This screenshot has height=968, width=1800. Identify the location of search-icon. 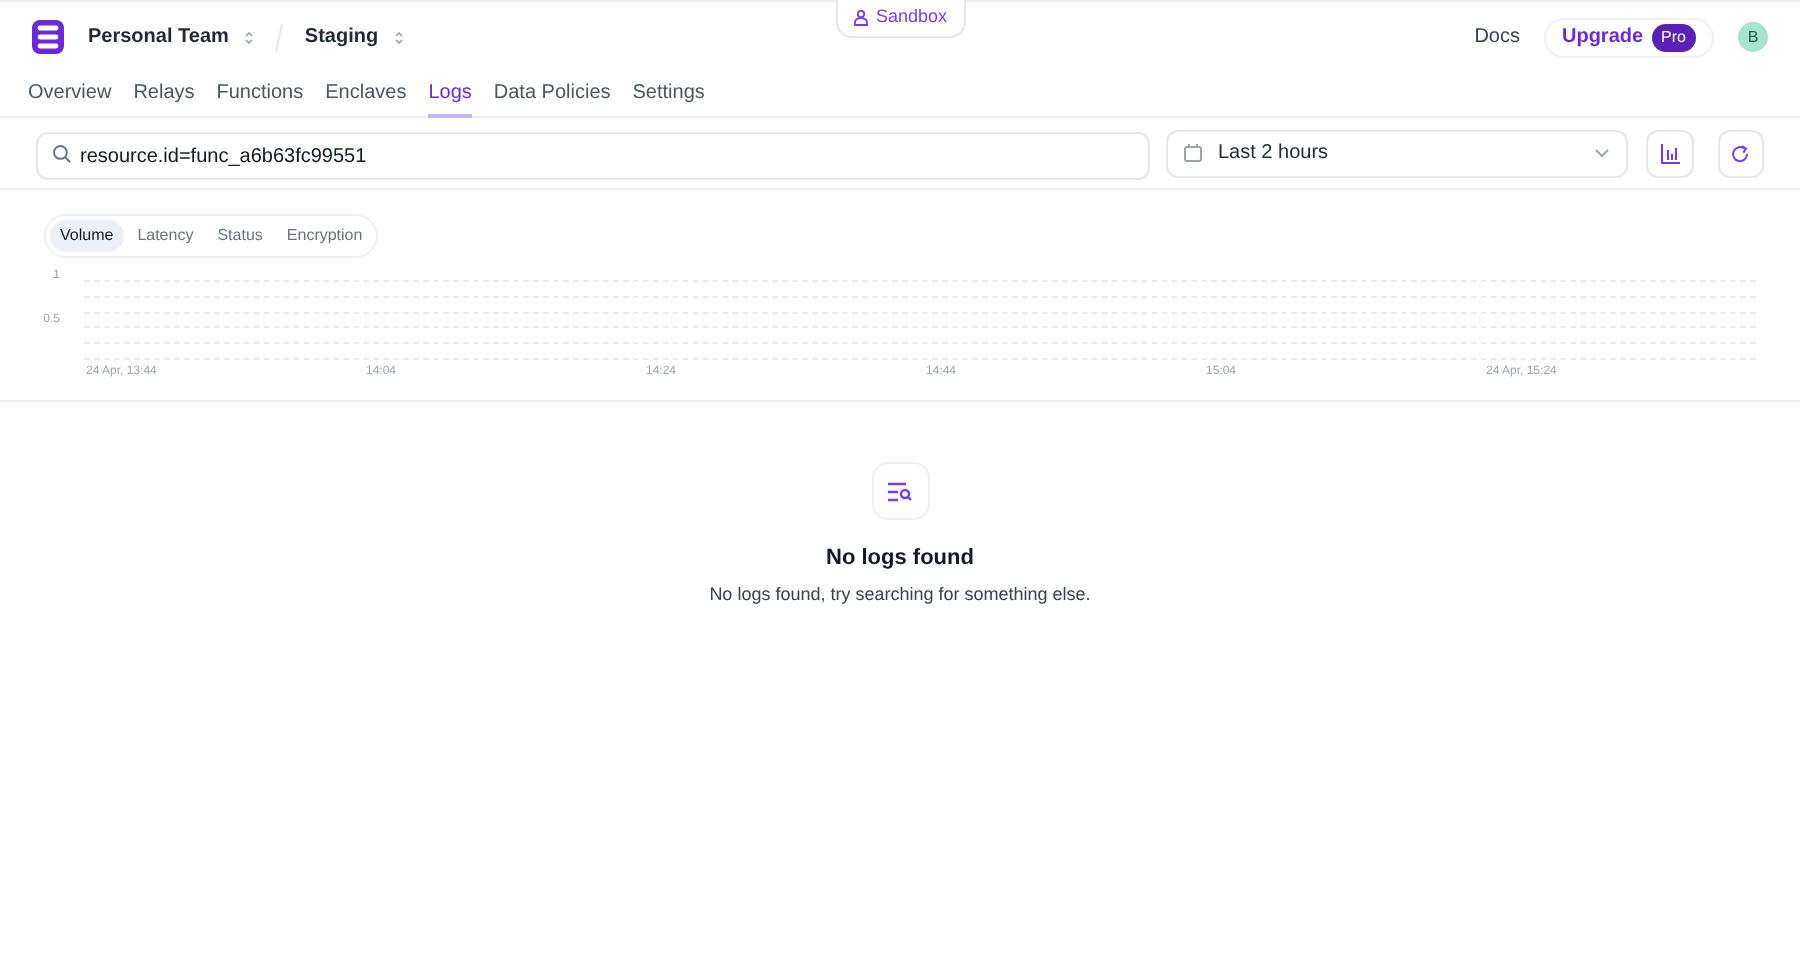
(62, 153).